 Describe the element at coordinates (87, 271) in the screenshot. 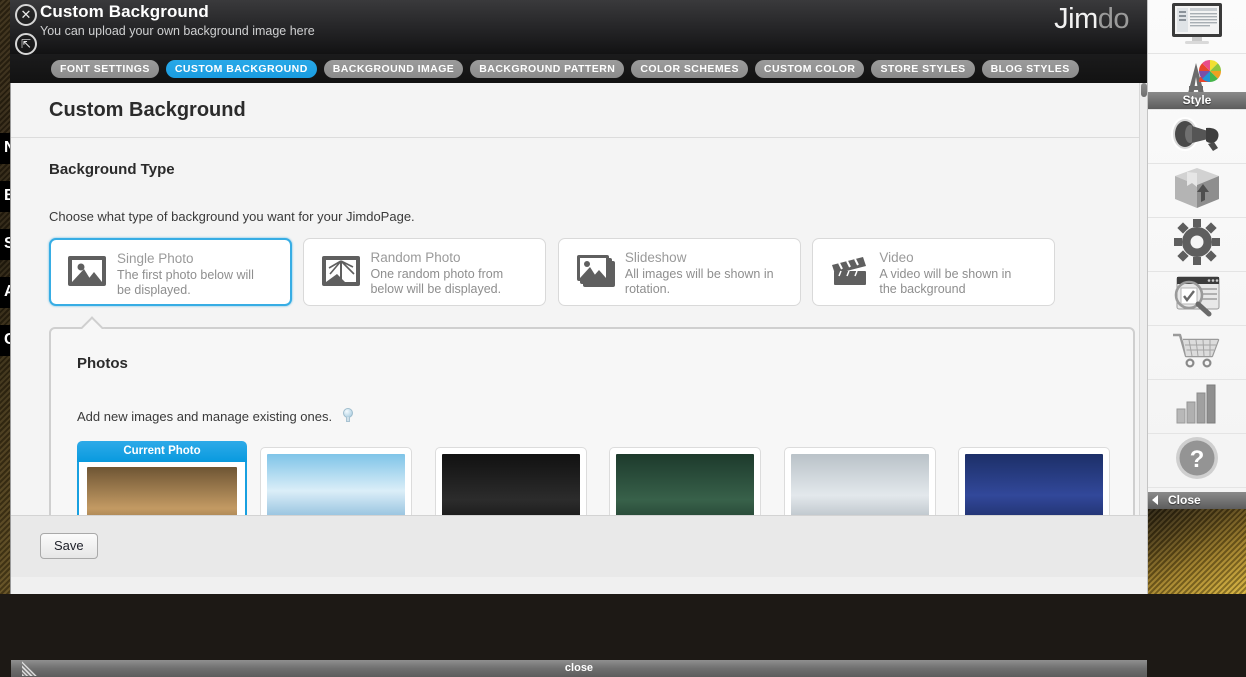

I see `single-photo-icon` at that location.